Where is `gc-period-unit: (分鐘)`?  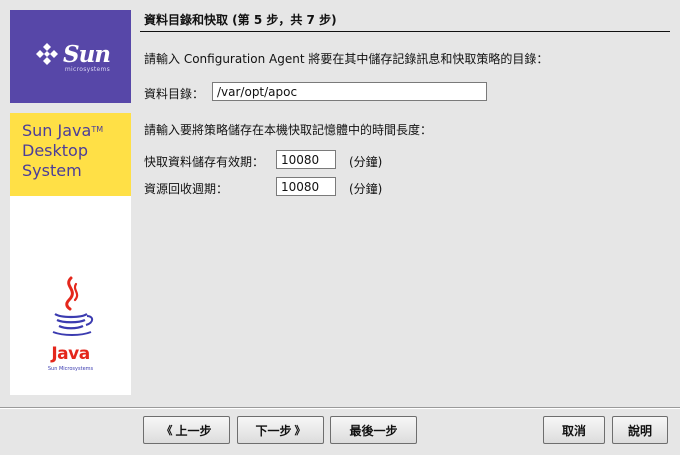 gc-period-unit: (分鐘) is located at coordinates (366, 189).